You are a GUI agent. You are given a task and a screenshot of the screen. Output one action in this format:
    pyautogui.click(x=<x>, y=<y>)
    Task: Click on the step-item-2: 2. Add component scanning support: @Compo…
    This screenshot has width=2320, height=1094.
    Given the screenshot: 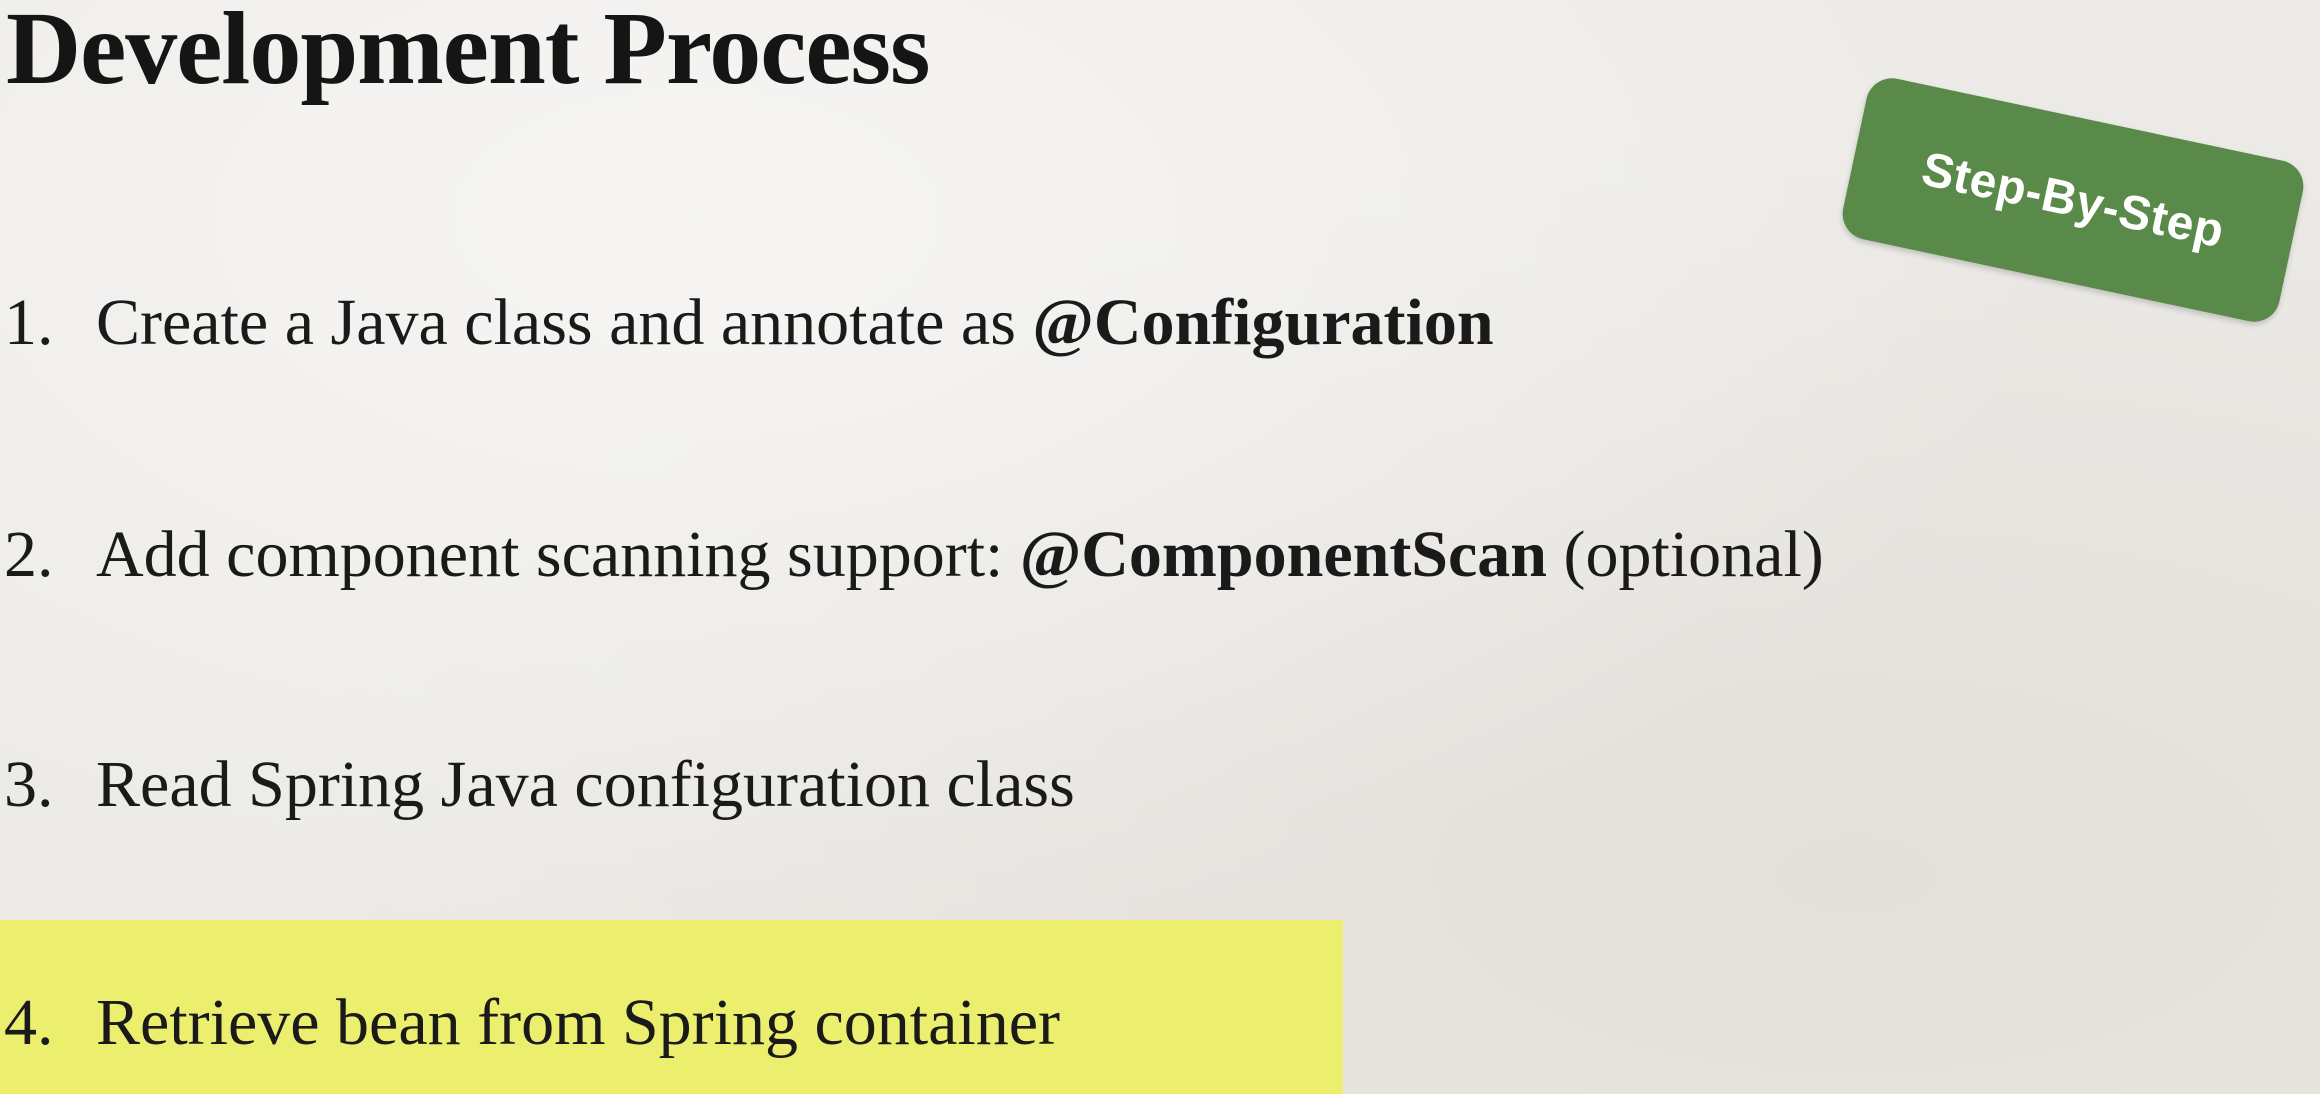 What is the action you would take?
    pyautogui.click(x=912, y=555)
    